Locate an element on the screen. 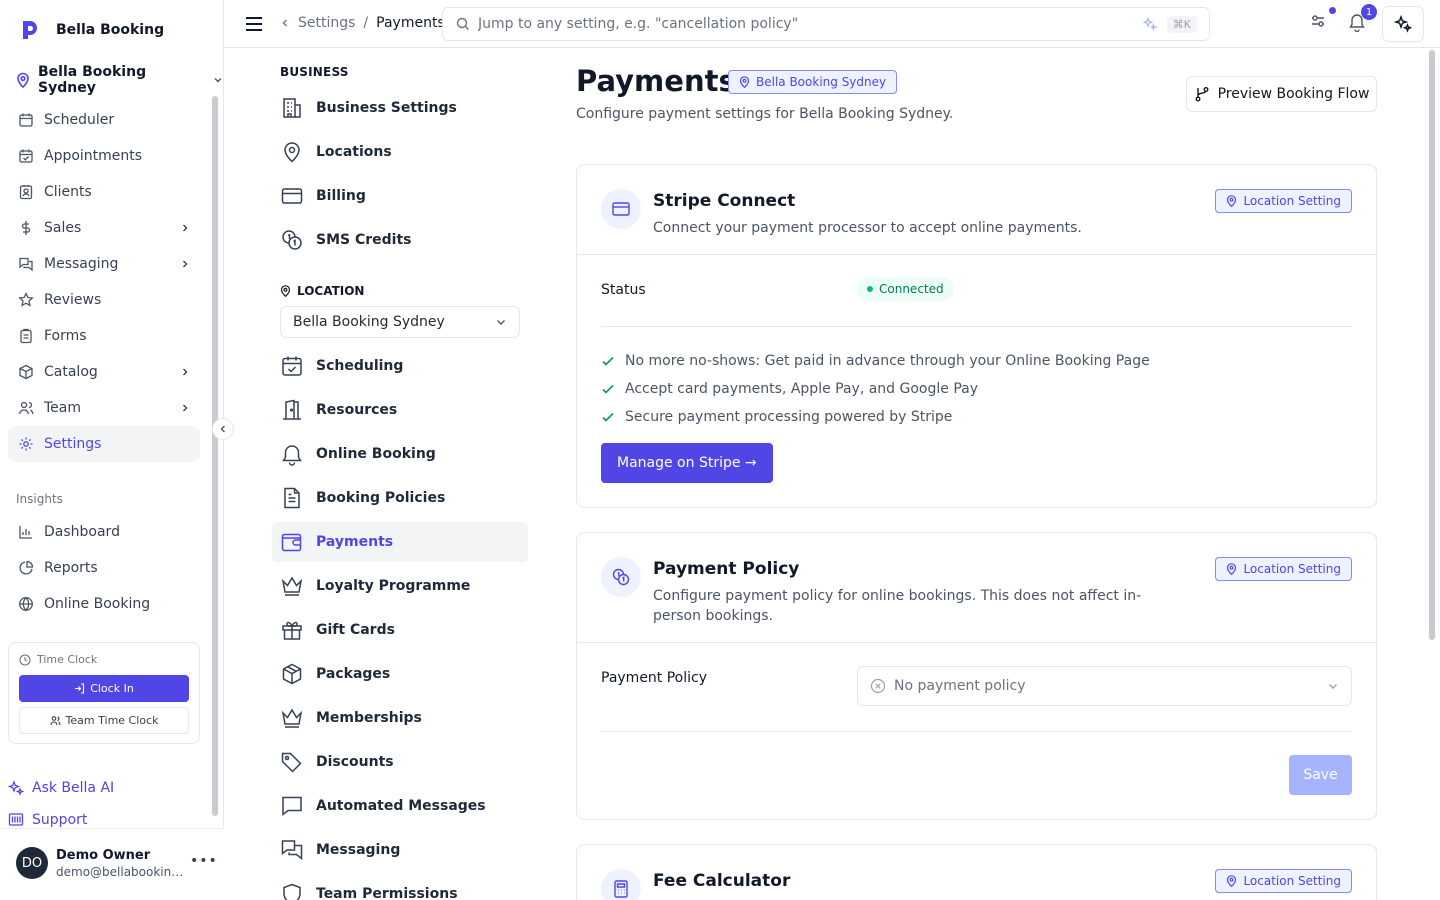  nav-catalog: Catalog is located at coordinates (104, 372).